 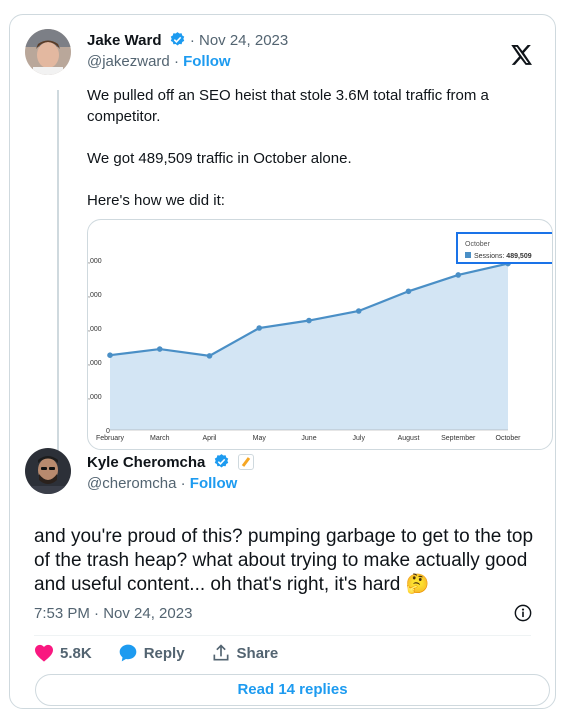 What do you see at coordinates (503, 256) in the screenshot?
I see `tooltip-label: Sessions: 489,509` at bounding box center [503, 256].